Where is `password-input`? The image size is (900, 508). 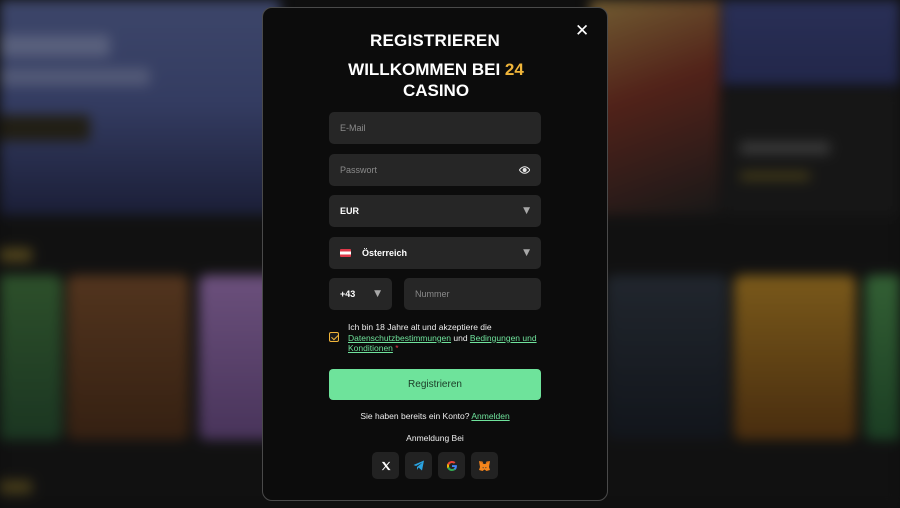 password-input is located at coordinates (429, 170).